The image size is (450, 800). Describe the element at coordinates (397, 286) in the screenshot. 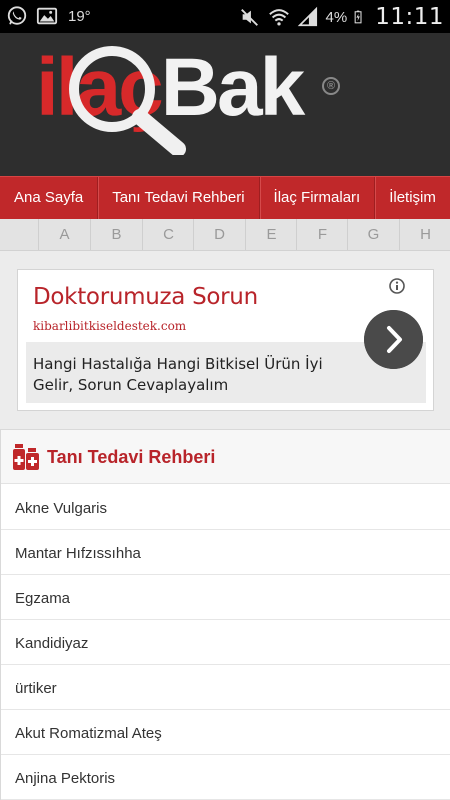

I see `ad-info-icon` at that location.